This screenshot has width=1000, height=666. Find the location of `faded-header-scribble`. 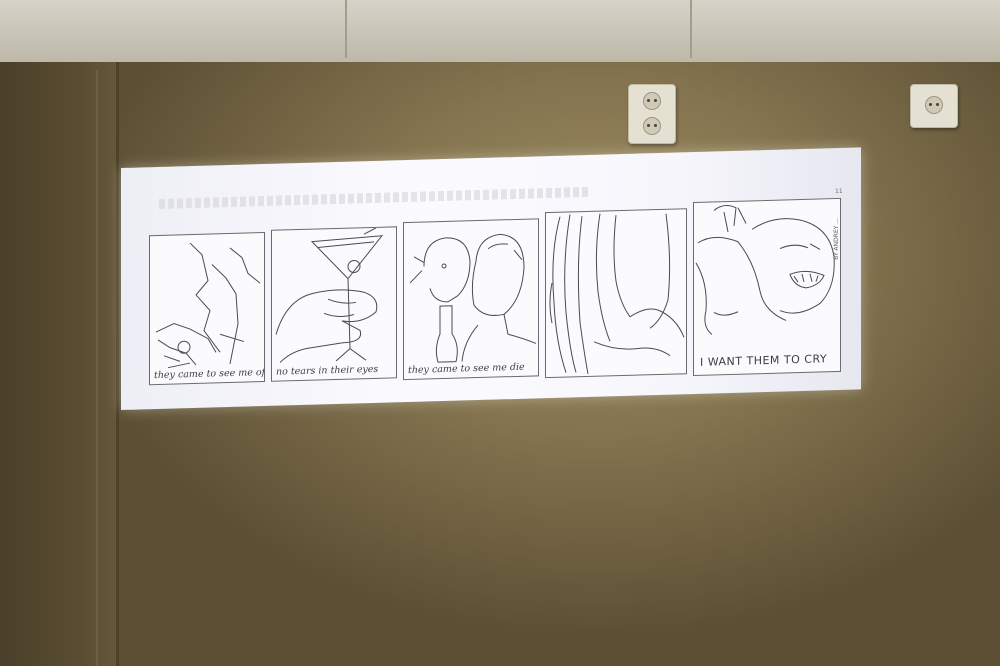

faded-header-scribble is located at coordinates (374, 197).